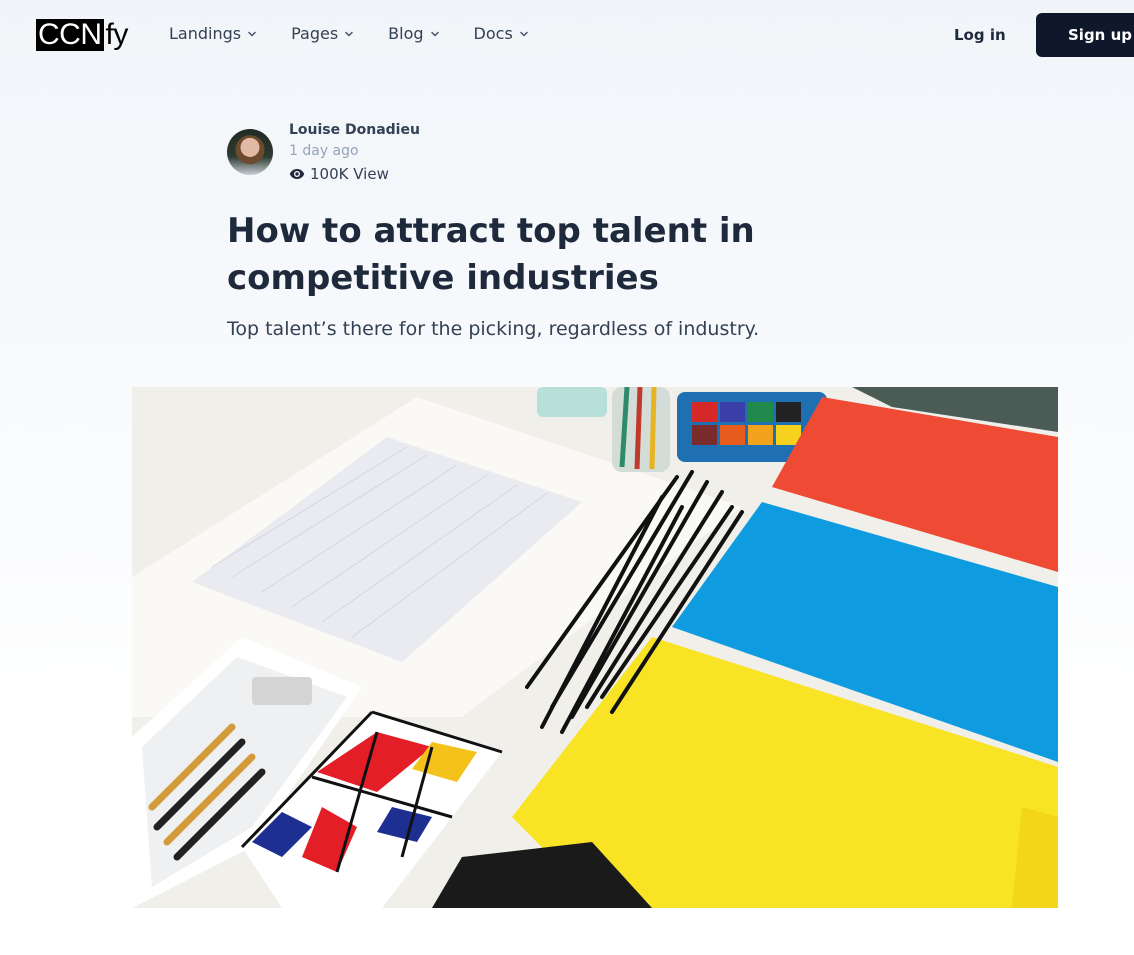  What do you see at coordinates (406, 33) in the screenshot?
I see `nav-item-label: Blog` at bounding box center [406, 33].